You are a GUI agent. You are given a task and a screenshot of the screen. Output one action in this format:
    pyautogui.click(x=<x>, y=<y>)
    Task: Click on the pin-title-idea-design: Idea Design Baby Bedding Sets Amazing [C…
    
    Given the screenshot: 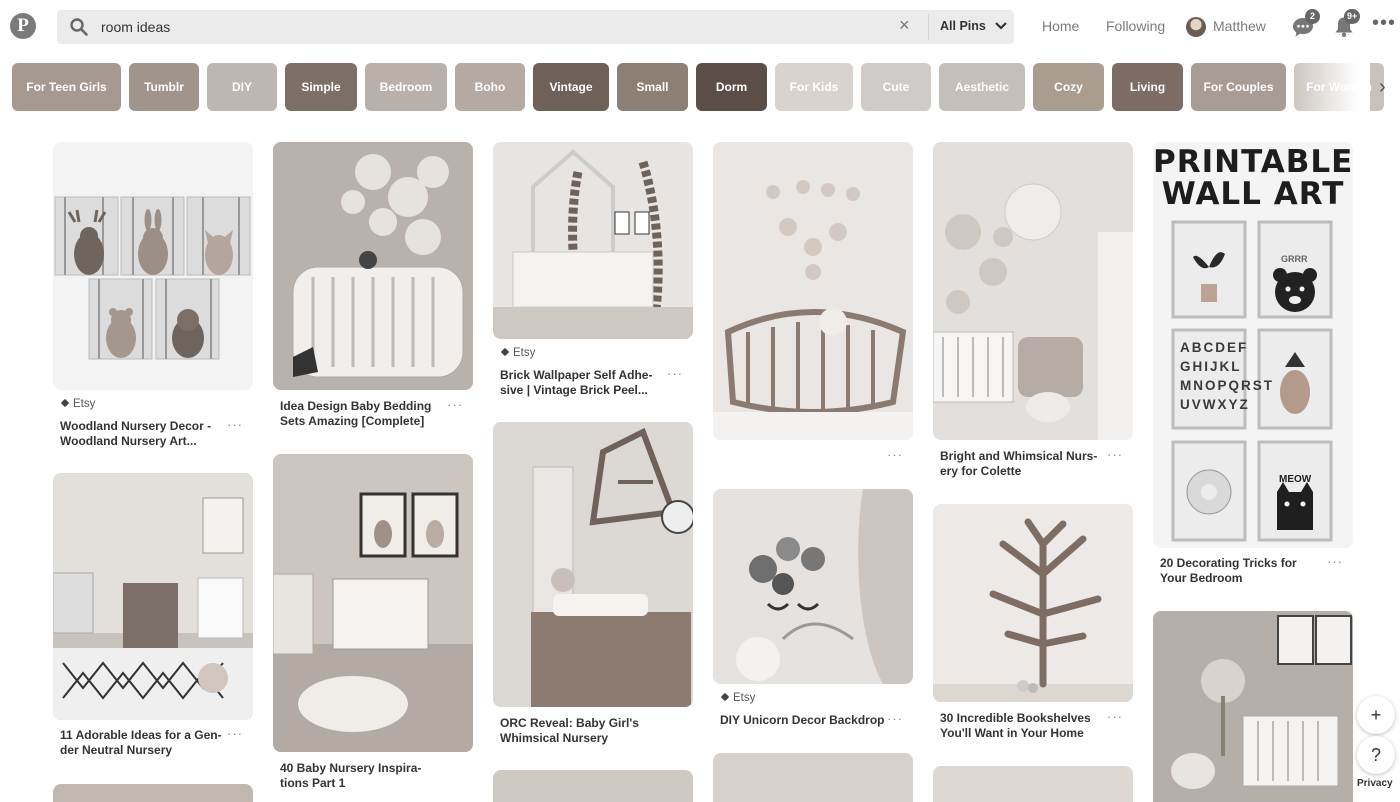 What is the action you would take?
    pyautogui.click(x=355, y=414)
    